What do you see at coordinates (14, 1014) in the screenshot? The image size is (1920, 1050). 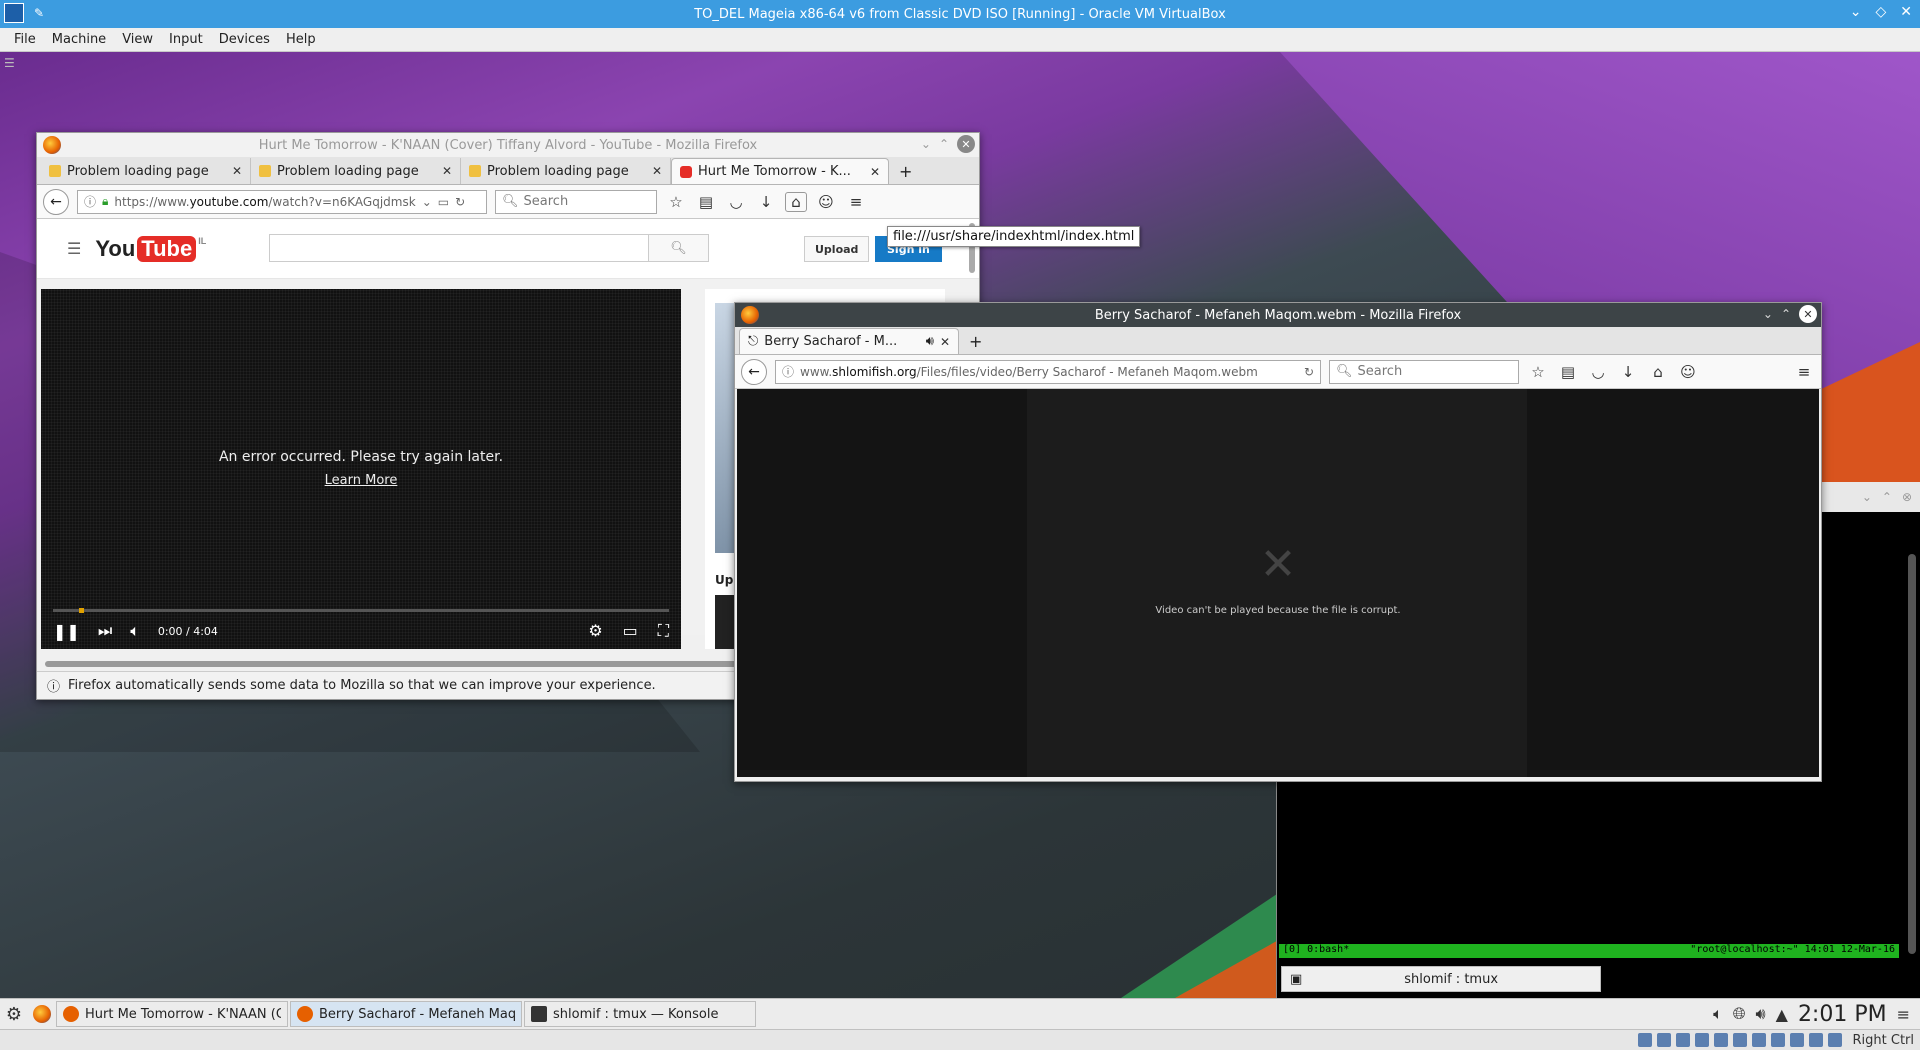 I see `application-launcher-icon: ⚙︎` at bounding box center [14, 1014].